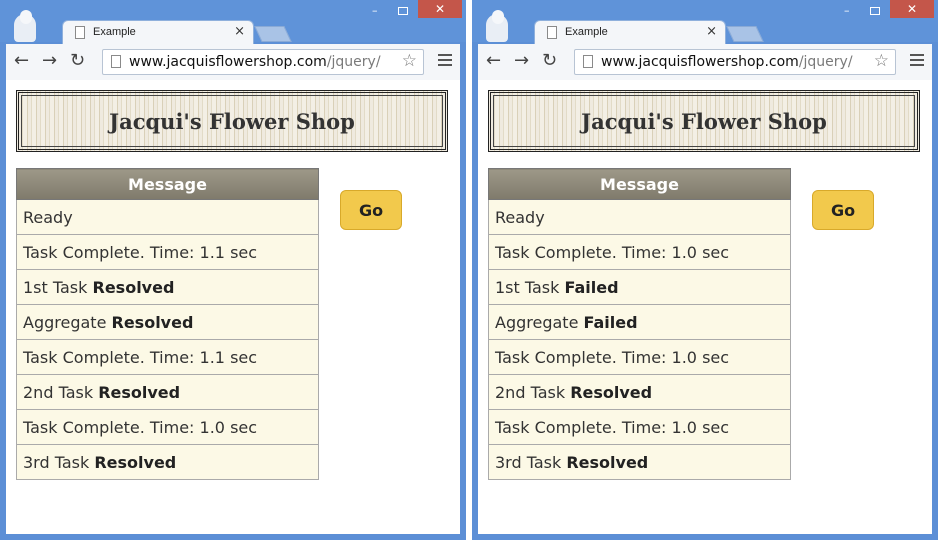 This screenshot has height=540, width=938. I want to click on message-cell: 1st Task Failed, so click(639, 287).